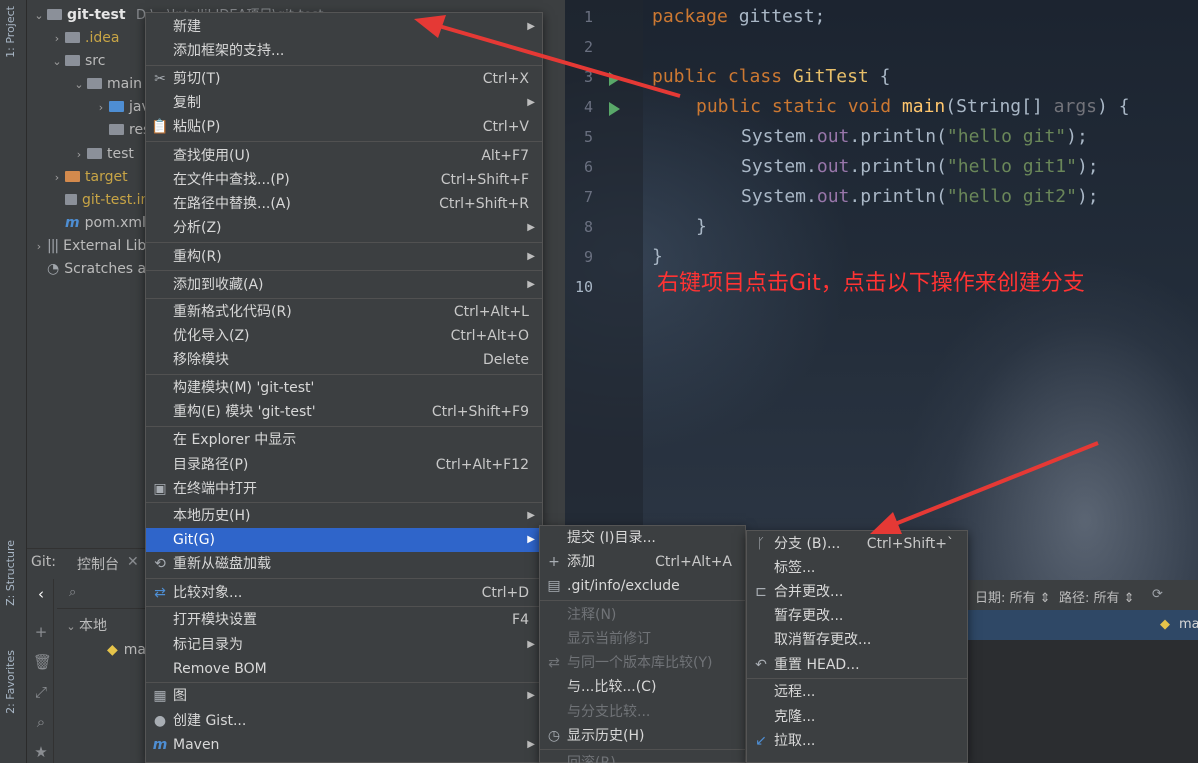 The image size is (1198, 763). Describe the element at coordinates (994, 484) in the screenshot. I see `arrow-to-branches` at that location.